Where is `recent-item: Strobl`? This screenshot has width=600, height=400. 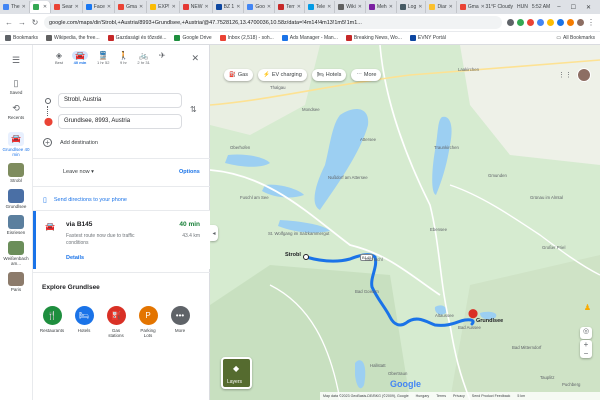
recent-item: Strobl is located at coordinates (16, 173).